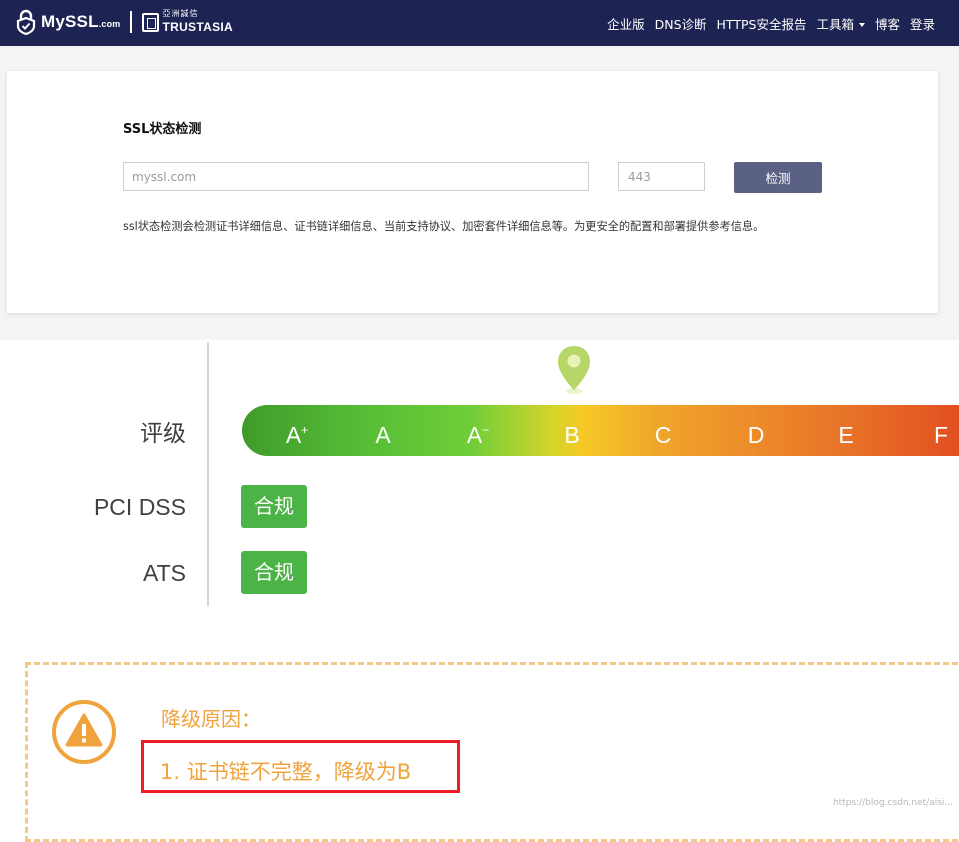 This screenshot has height=842, width=959. I want to click on downgrade-reason-item: 1. 证书链不完整，降级为B, so click(285, 771).